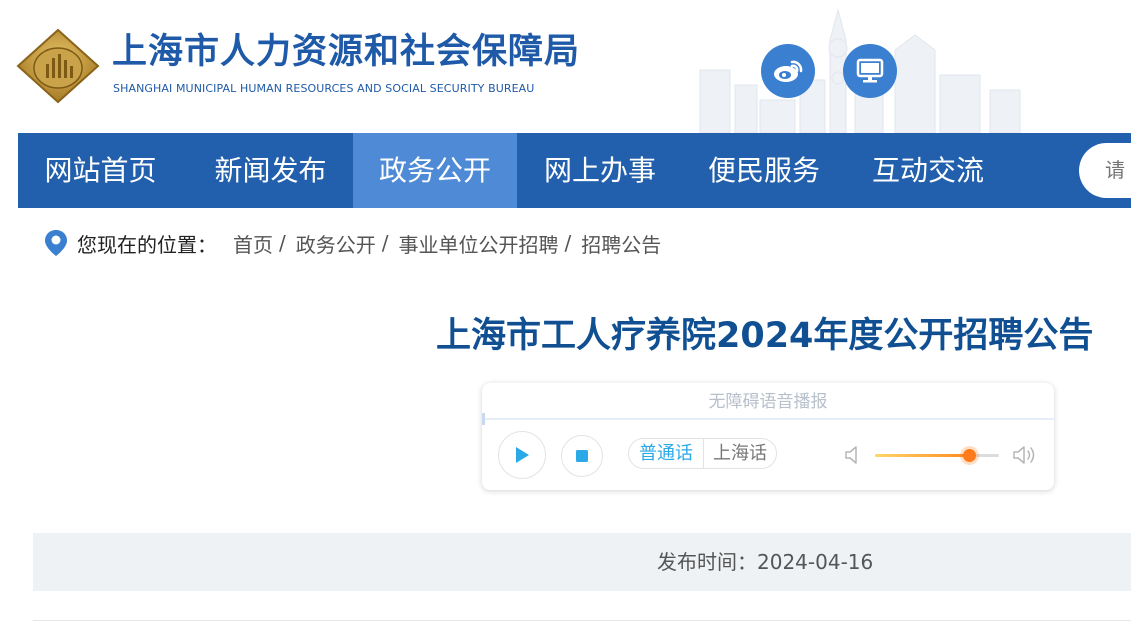 This screenshot has height=626, width=1131. I want to click on bureau-logo, so click(58, 66).